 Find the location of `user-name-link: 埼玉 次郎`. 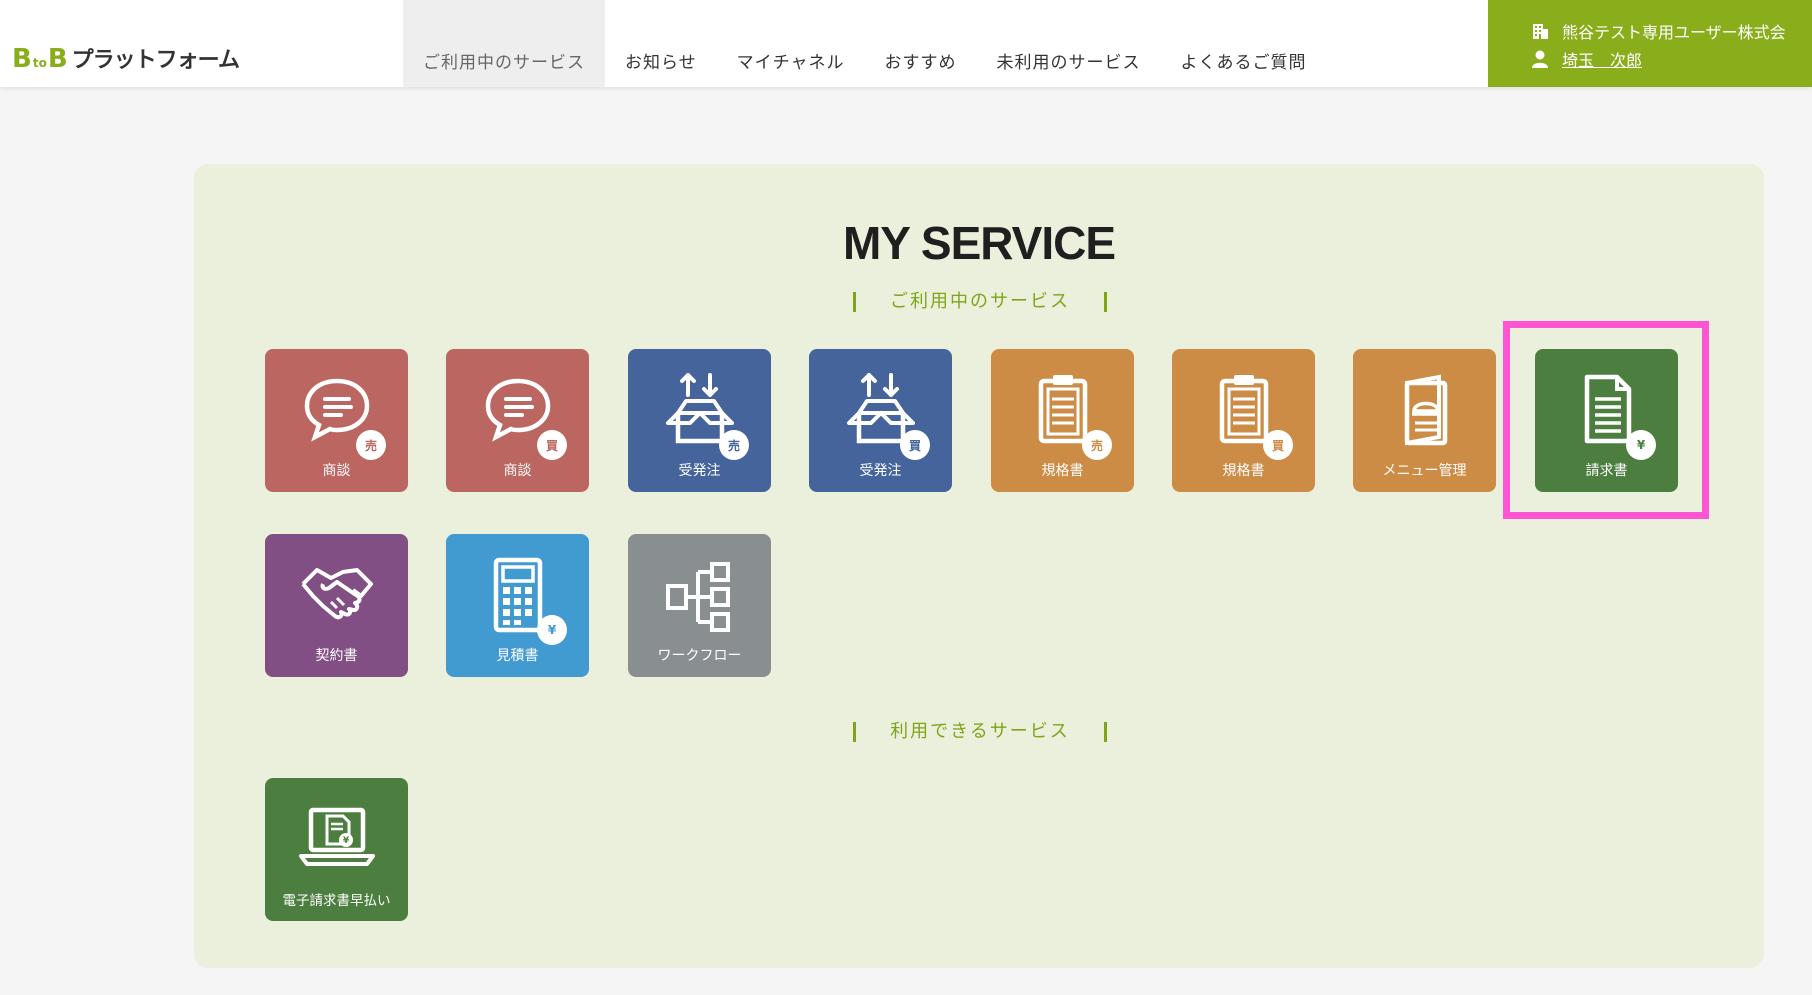

user-name-link: 埼玉 次郎 is located at coordinates (1602, 59).